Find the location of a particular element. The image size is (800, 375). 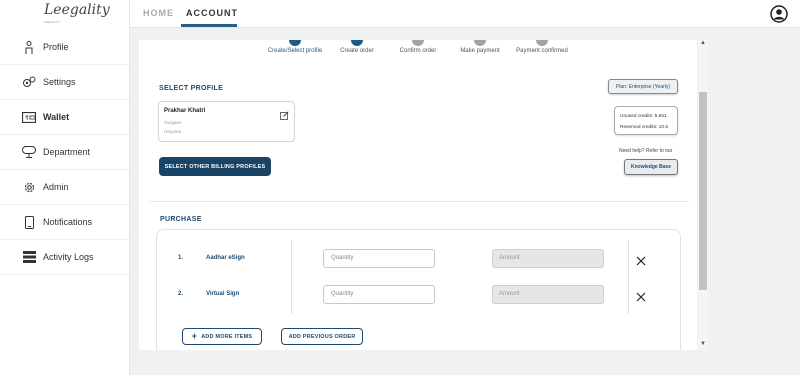

top-bar: HOME ACCOUNT is located at coordinates (465, 14).